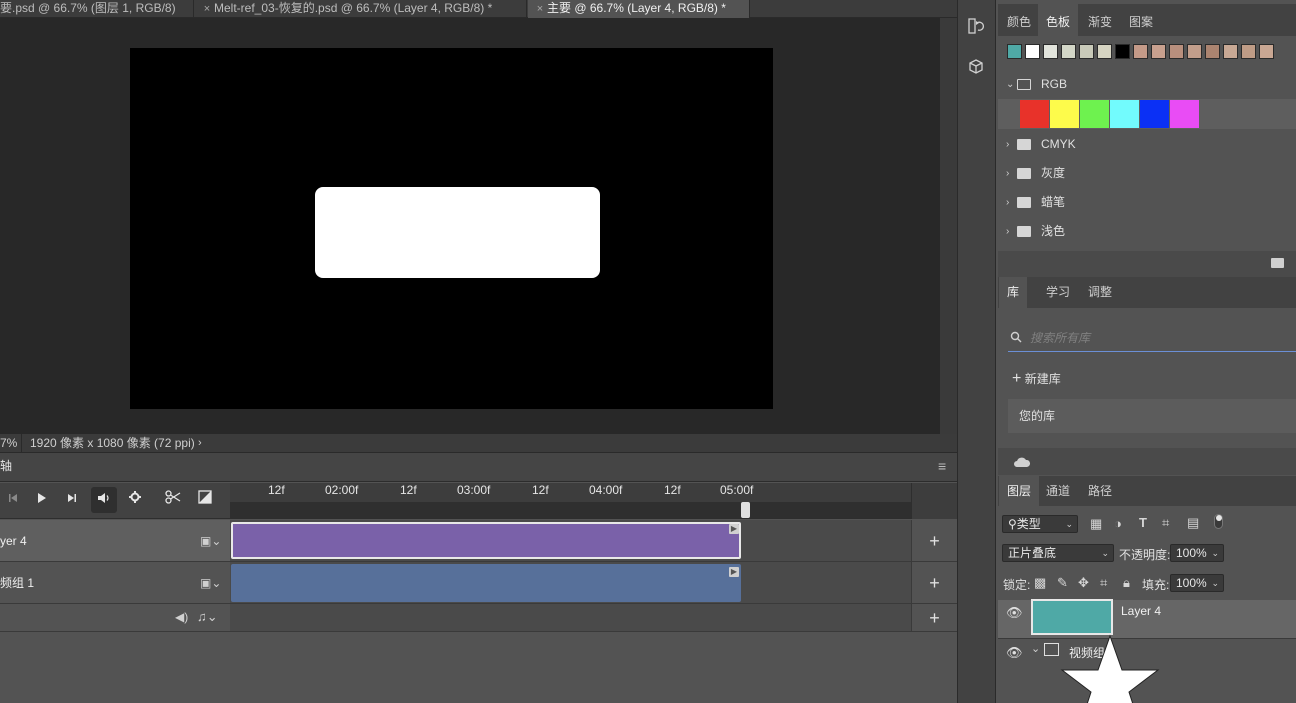 This screenshot has width=1296, height=703. I want to click on doc-tab-3: × 主要 @ 66.7% (Layer 4, RGB/8) *, so click(639, 9).